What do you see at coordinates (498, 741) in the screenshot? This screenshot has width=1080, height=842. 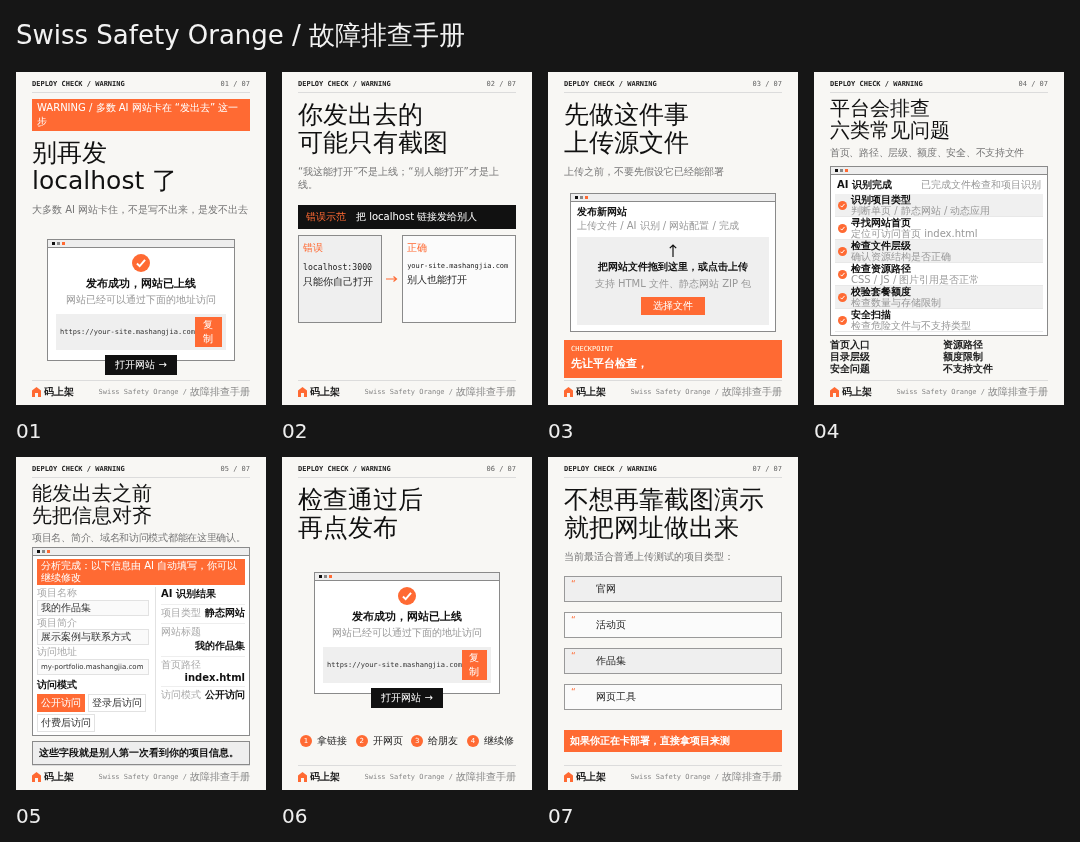 I see `step-label: 继续修` at bounding box center [498, 741].